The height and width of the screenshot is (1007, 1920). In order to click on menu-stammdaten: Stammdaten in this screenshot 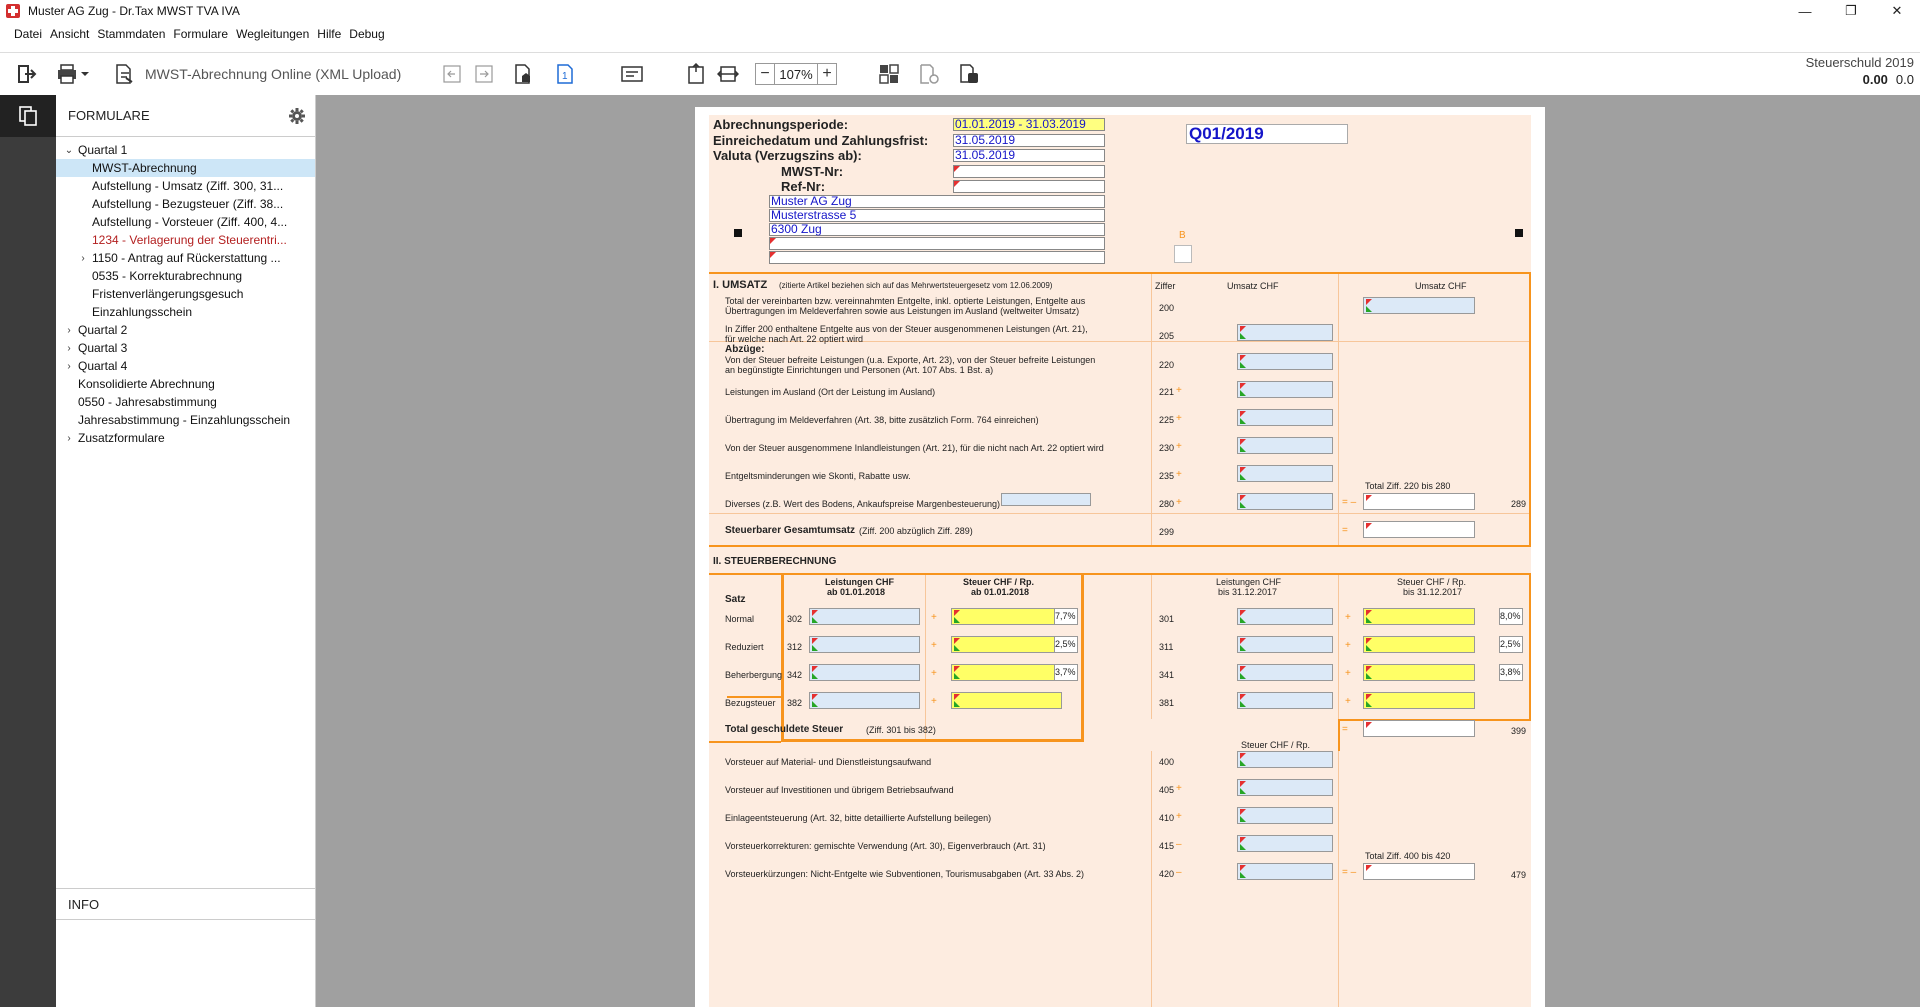, I will do `click(131, 34)`.